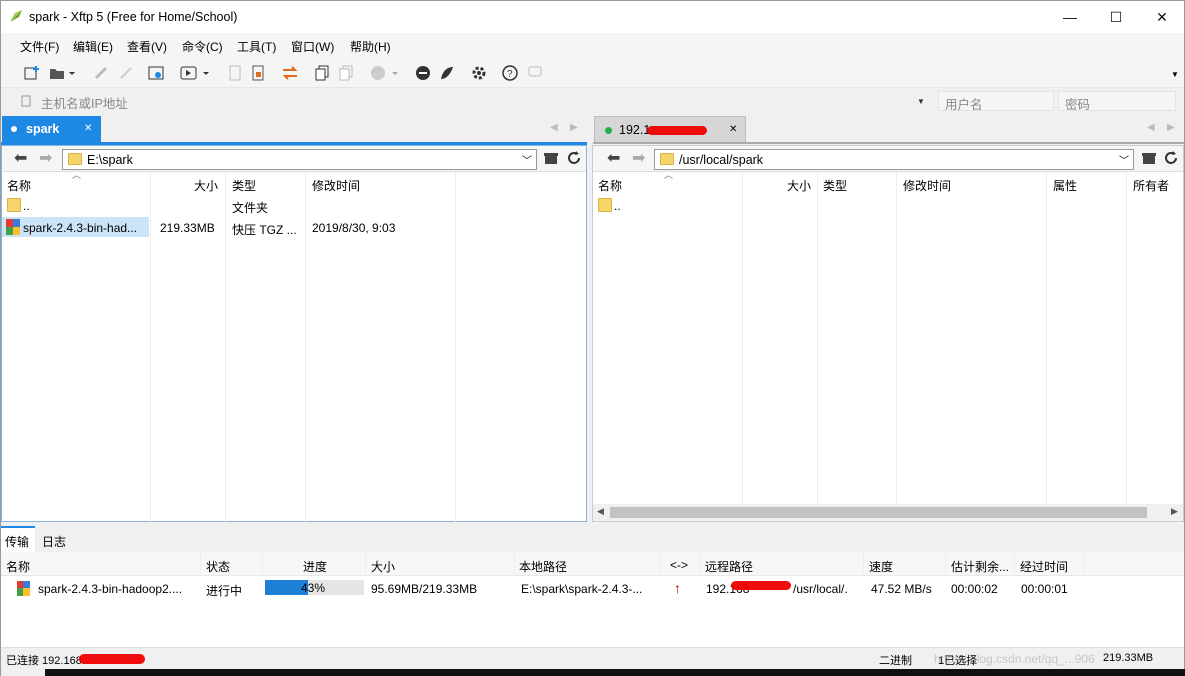  I want to click on menu-view: 查看(V), so click(147, 46).